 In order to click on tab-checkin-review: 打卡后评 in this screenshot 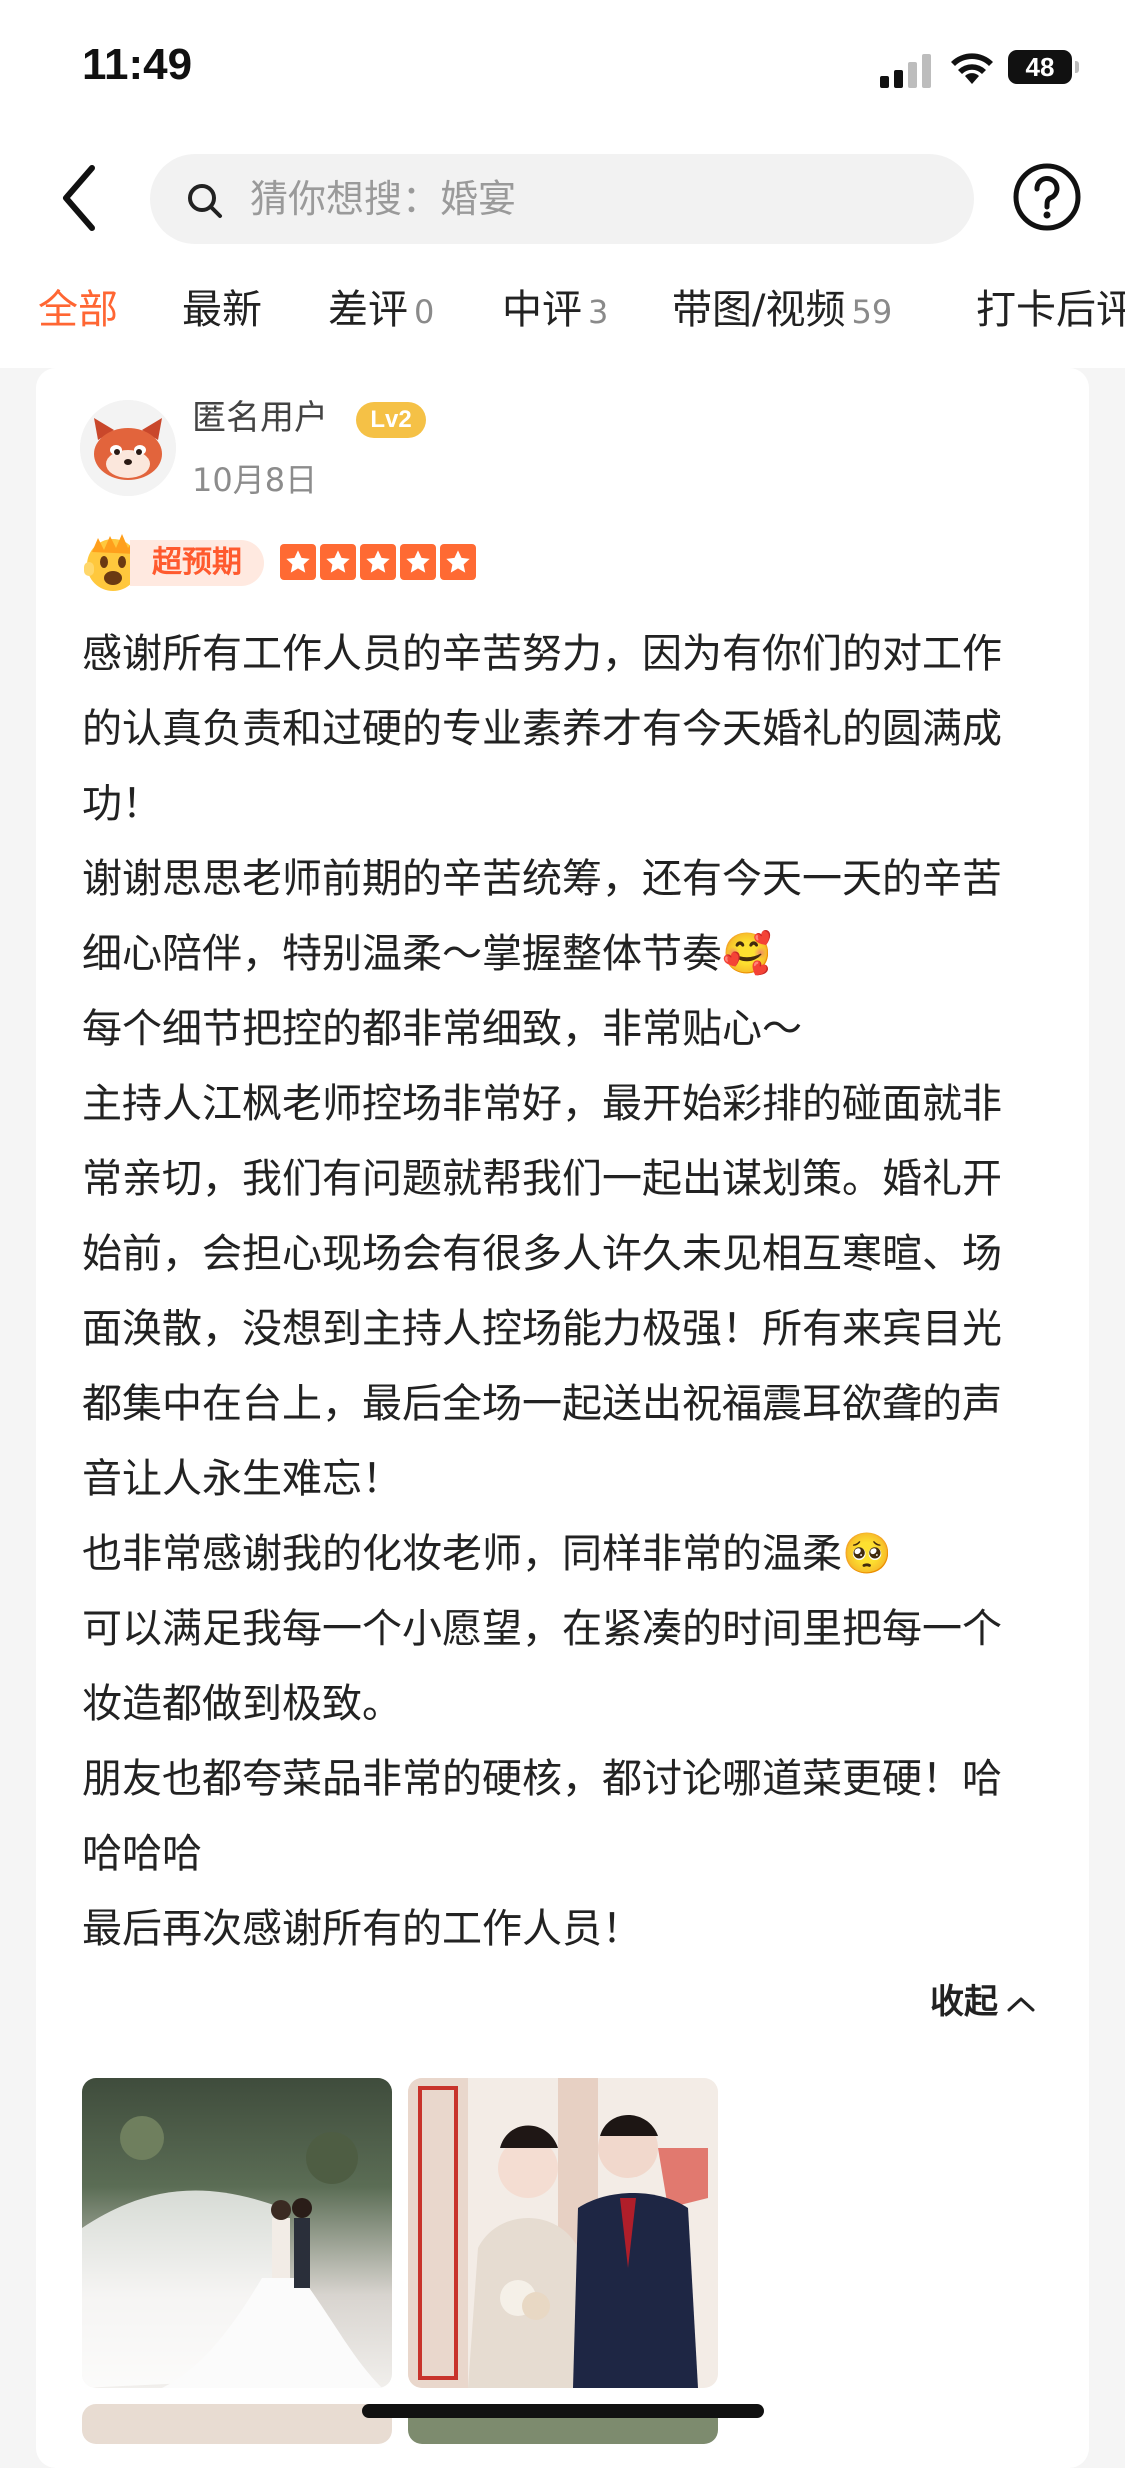, I will do `click(1050, 310)`.